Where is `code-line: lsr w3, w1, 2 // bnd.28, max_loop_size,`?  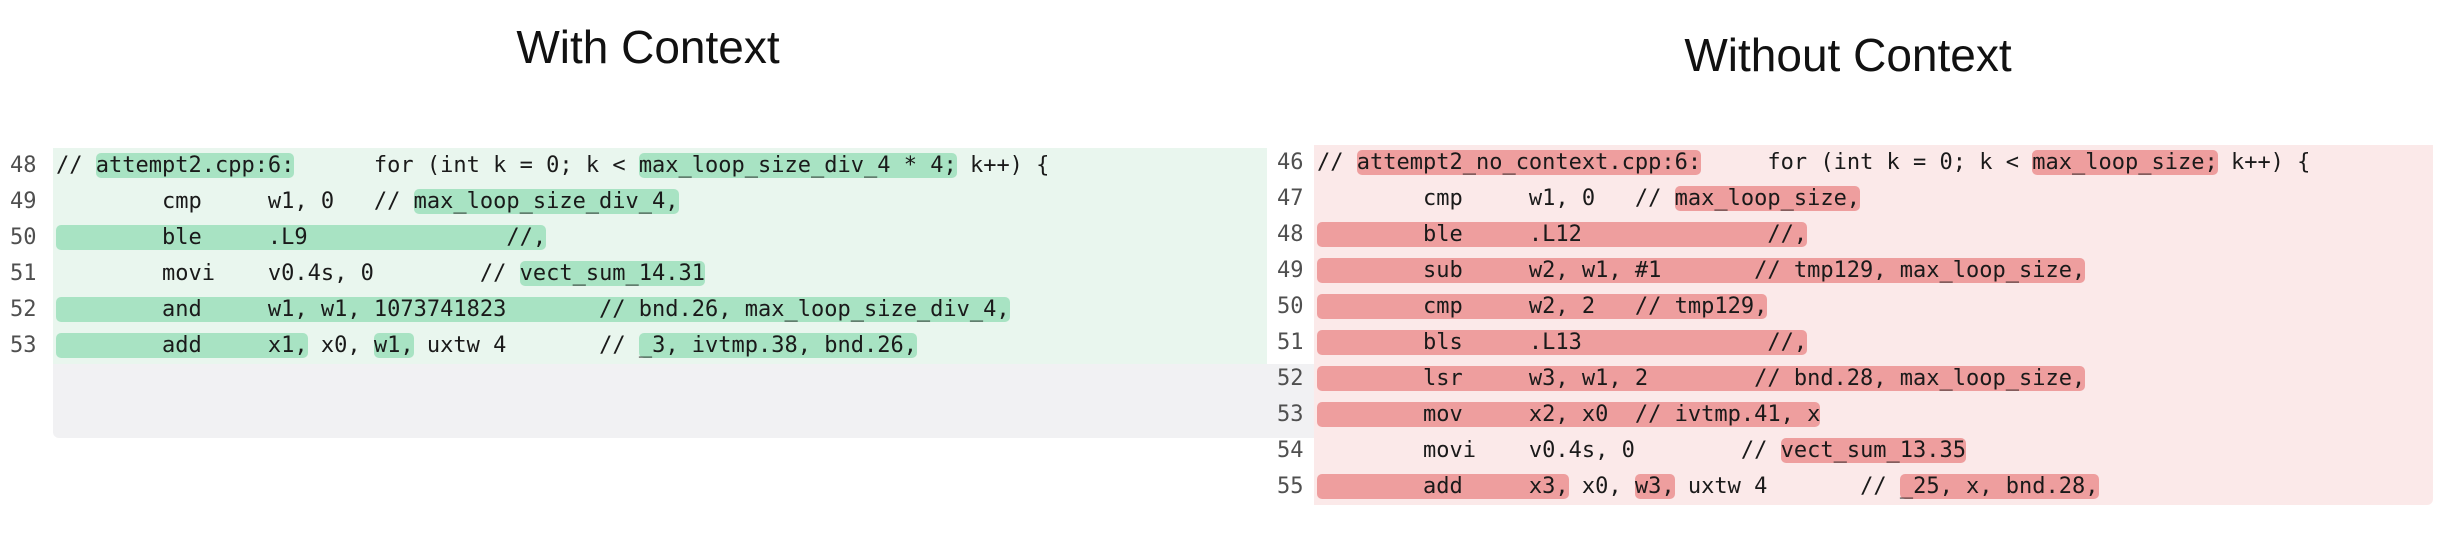 code-line: lsr w3, w1, 2 // bnd.28, max_loop_size, is located at coordinates (1701, 379).